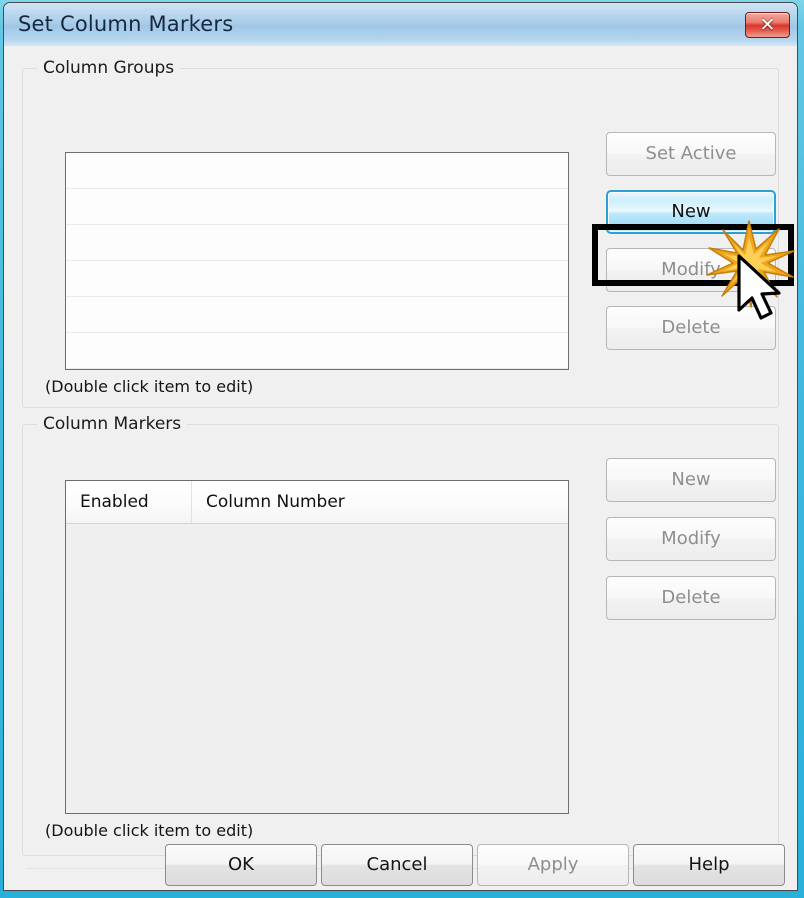  Describe the element at coordinates (129, 502) in the screenshot. I see `column-header-enabled: Enabled` at that location.